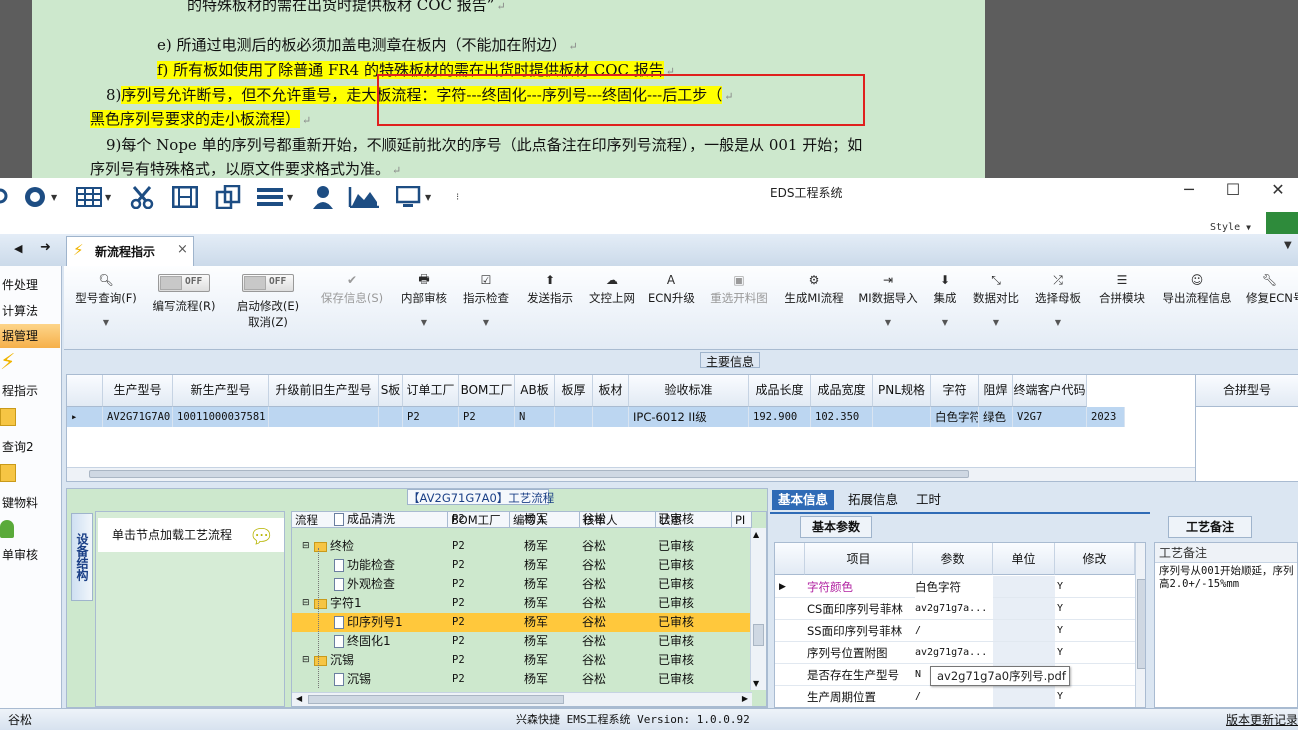  Describe the element at coordinates (842, 417) in the screenshot. I see `table-cell: 102.350` at that location.